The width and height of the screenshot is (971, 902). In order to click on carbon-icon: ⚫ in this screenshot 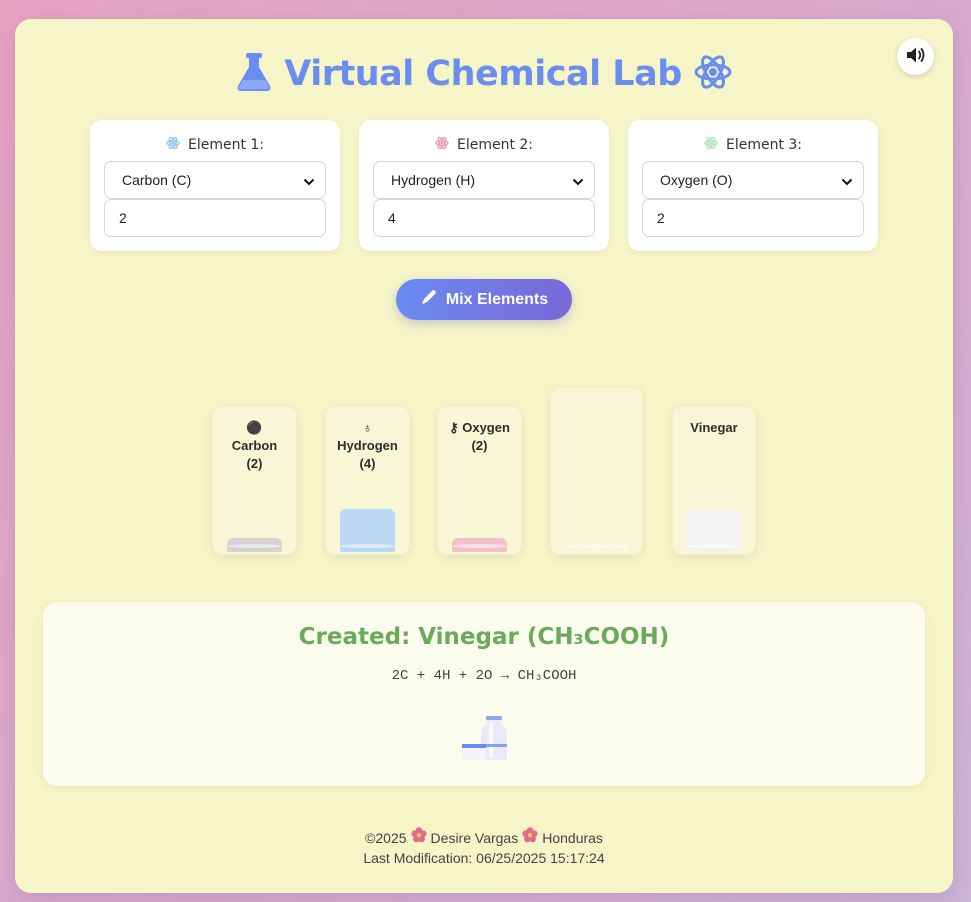, I will do `click(254, 427)`.